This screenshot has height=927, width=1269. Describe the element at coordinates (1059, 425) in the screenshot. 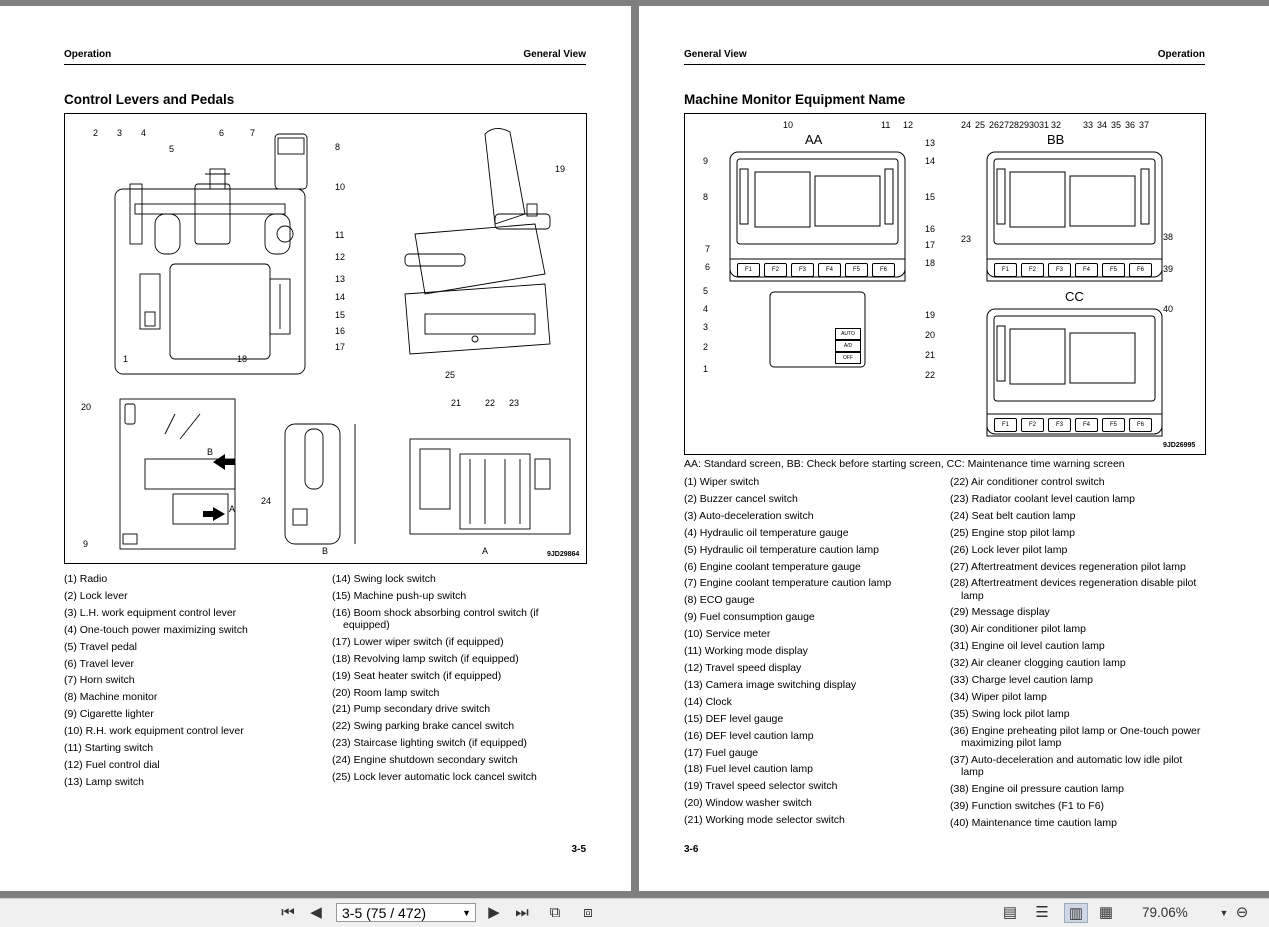

I see `function-key-f3: F3` at that location.